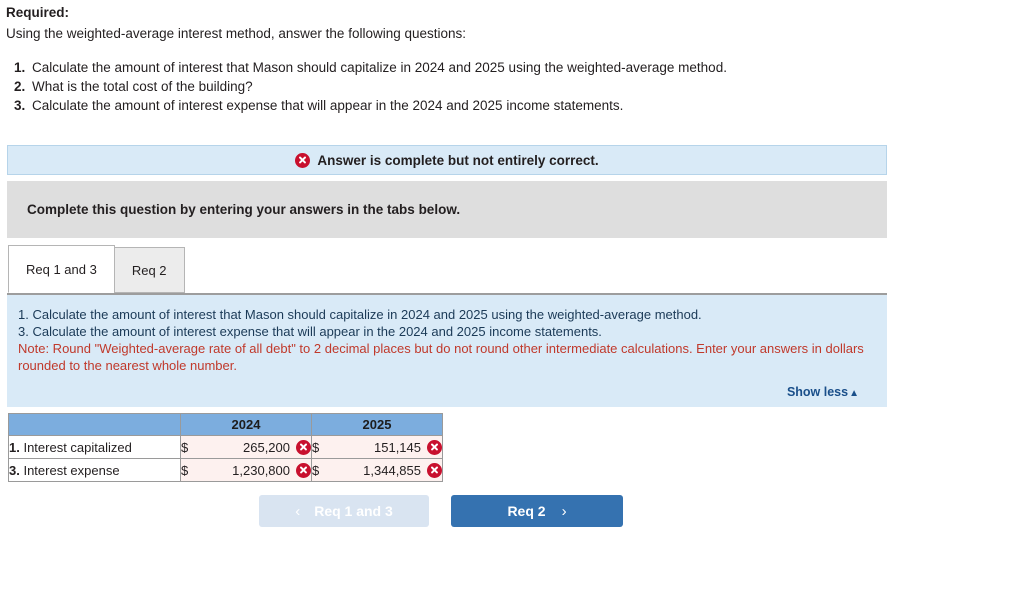  Describe the element at coordinates (20, 105) in the screenshot. I see `required-item-3-number: 3.` at that location.